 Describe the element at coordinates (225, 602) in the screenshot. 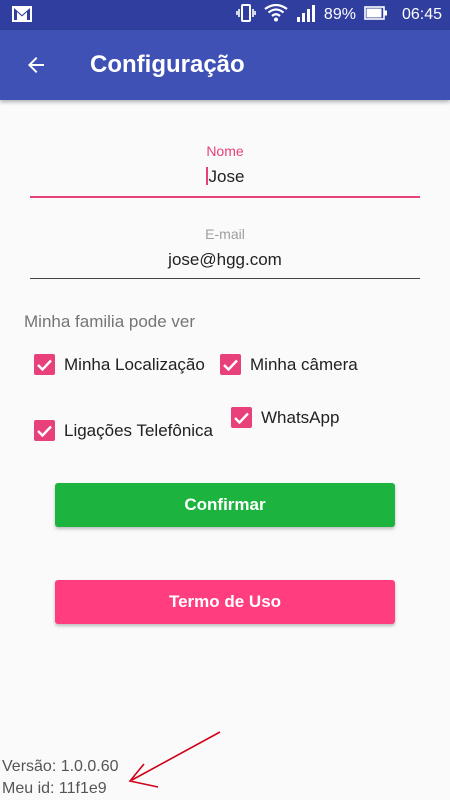

I see `terms-button: Termo de Uso` at that location.